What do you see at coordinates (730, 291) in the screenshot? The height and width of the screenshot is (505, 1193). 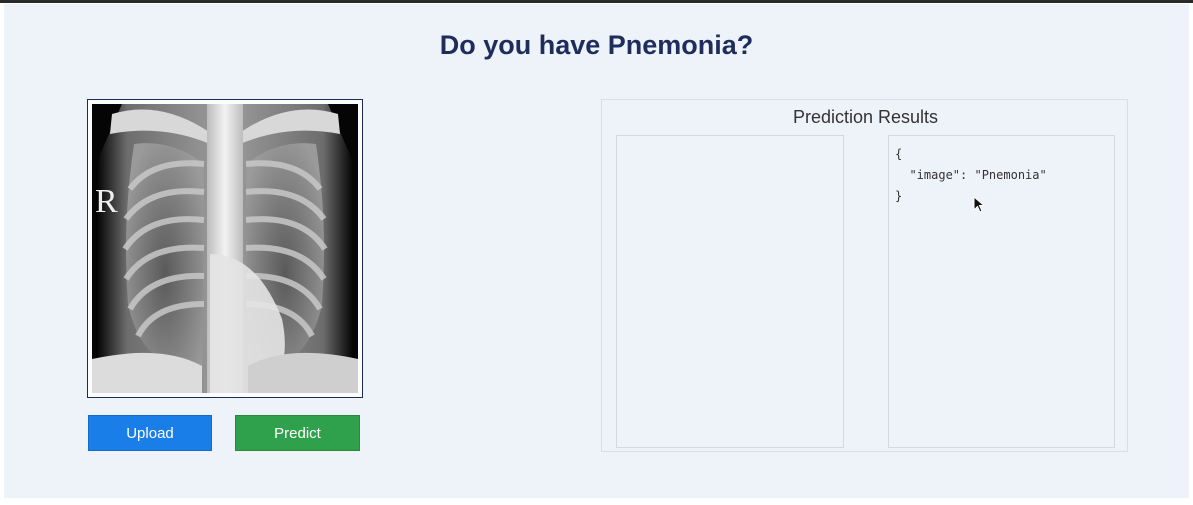 I see `results-preview-box` at bounding box center [730, 291].